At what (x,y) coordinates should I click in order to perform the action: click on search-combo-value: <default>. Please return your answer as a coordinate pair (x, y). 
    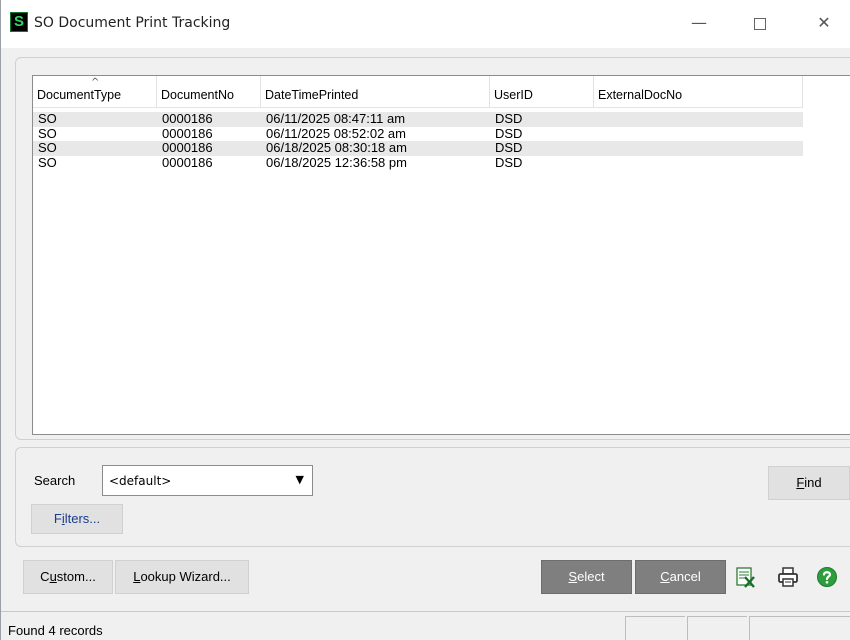
    Looking at the image, I should click on (140, 481).